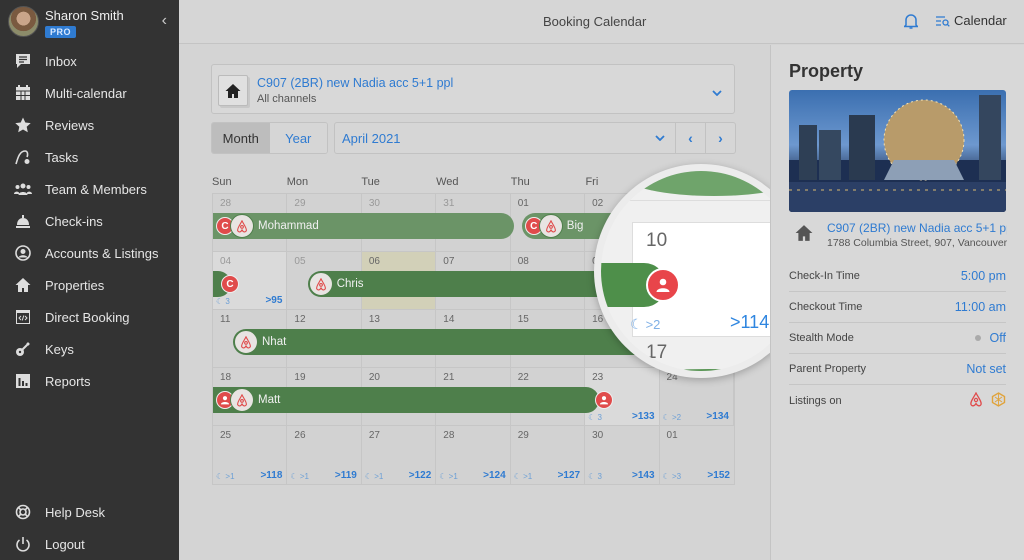 This screenshot has width=1024, height=560. I want to click on nights-min: ☾ 3, so click(223, 301).